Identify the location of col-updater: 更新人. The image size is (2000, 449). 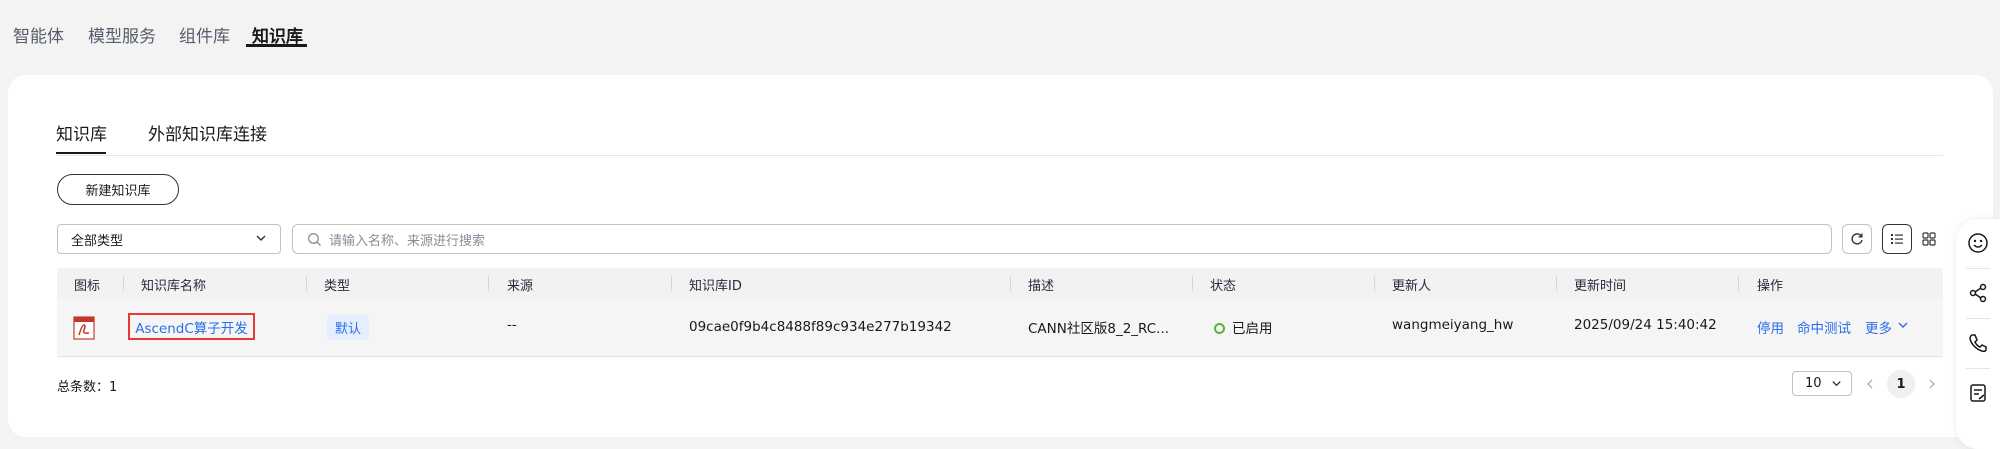
(1412, 286).